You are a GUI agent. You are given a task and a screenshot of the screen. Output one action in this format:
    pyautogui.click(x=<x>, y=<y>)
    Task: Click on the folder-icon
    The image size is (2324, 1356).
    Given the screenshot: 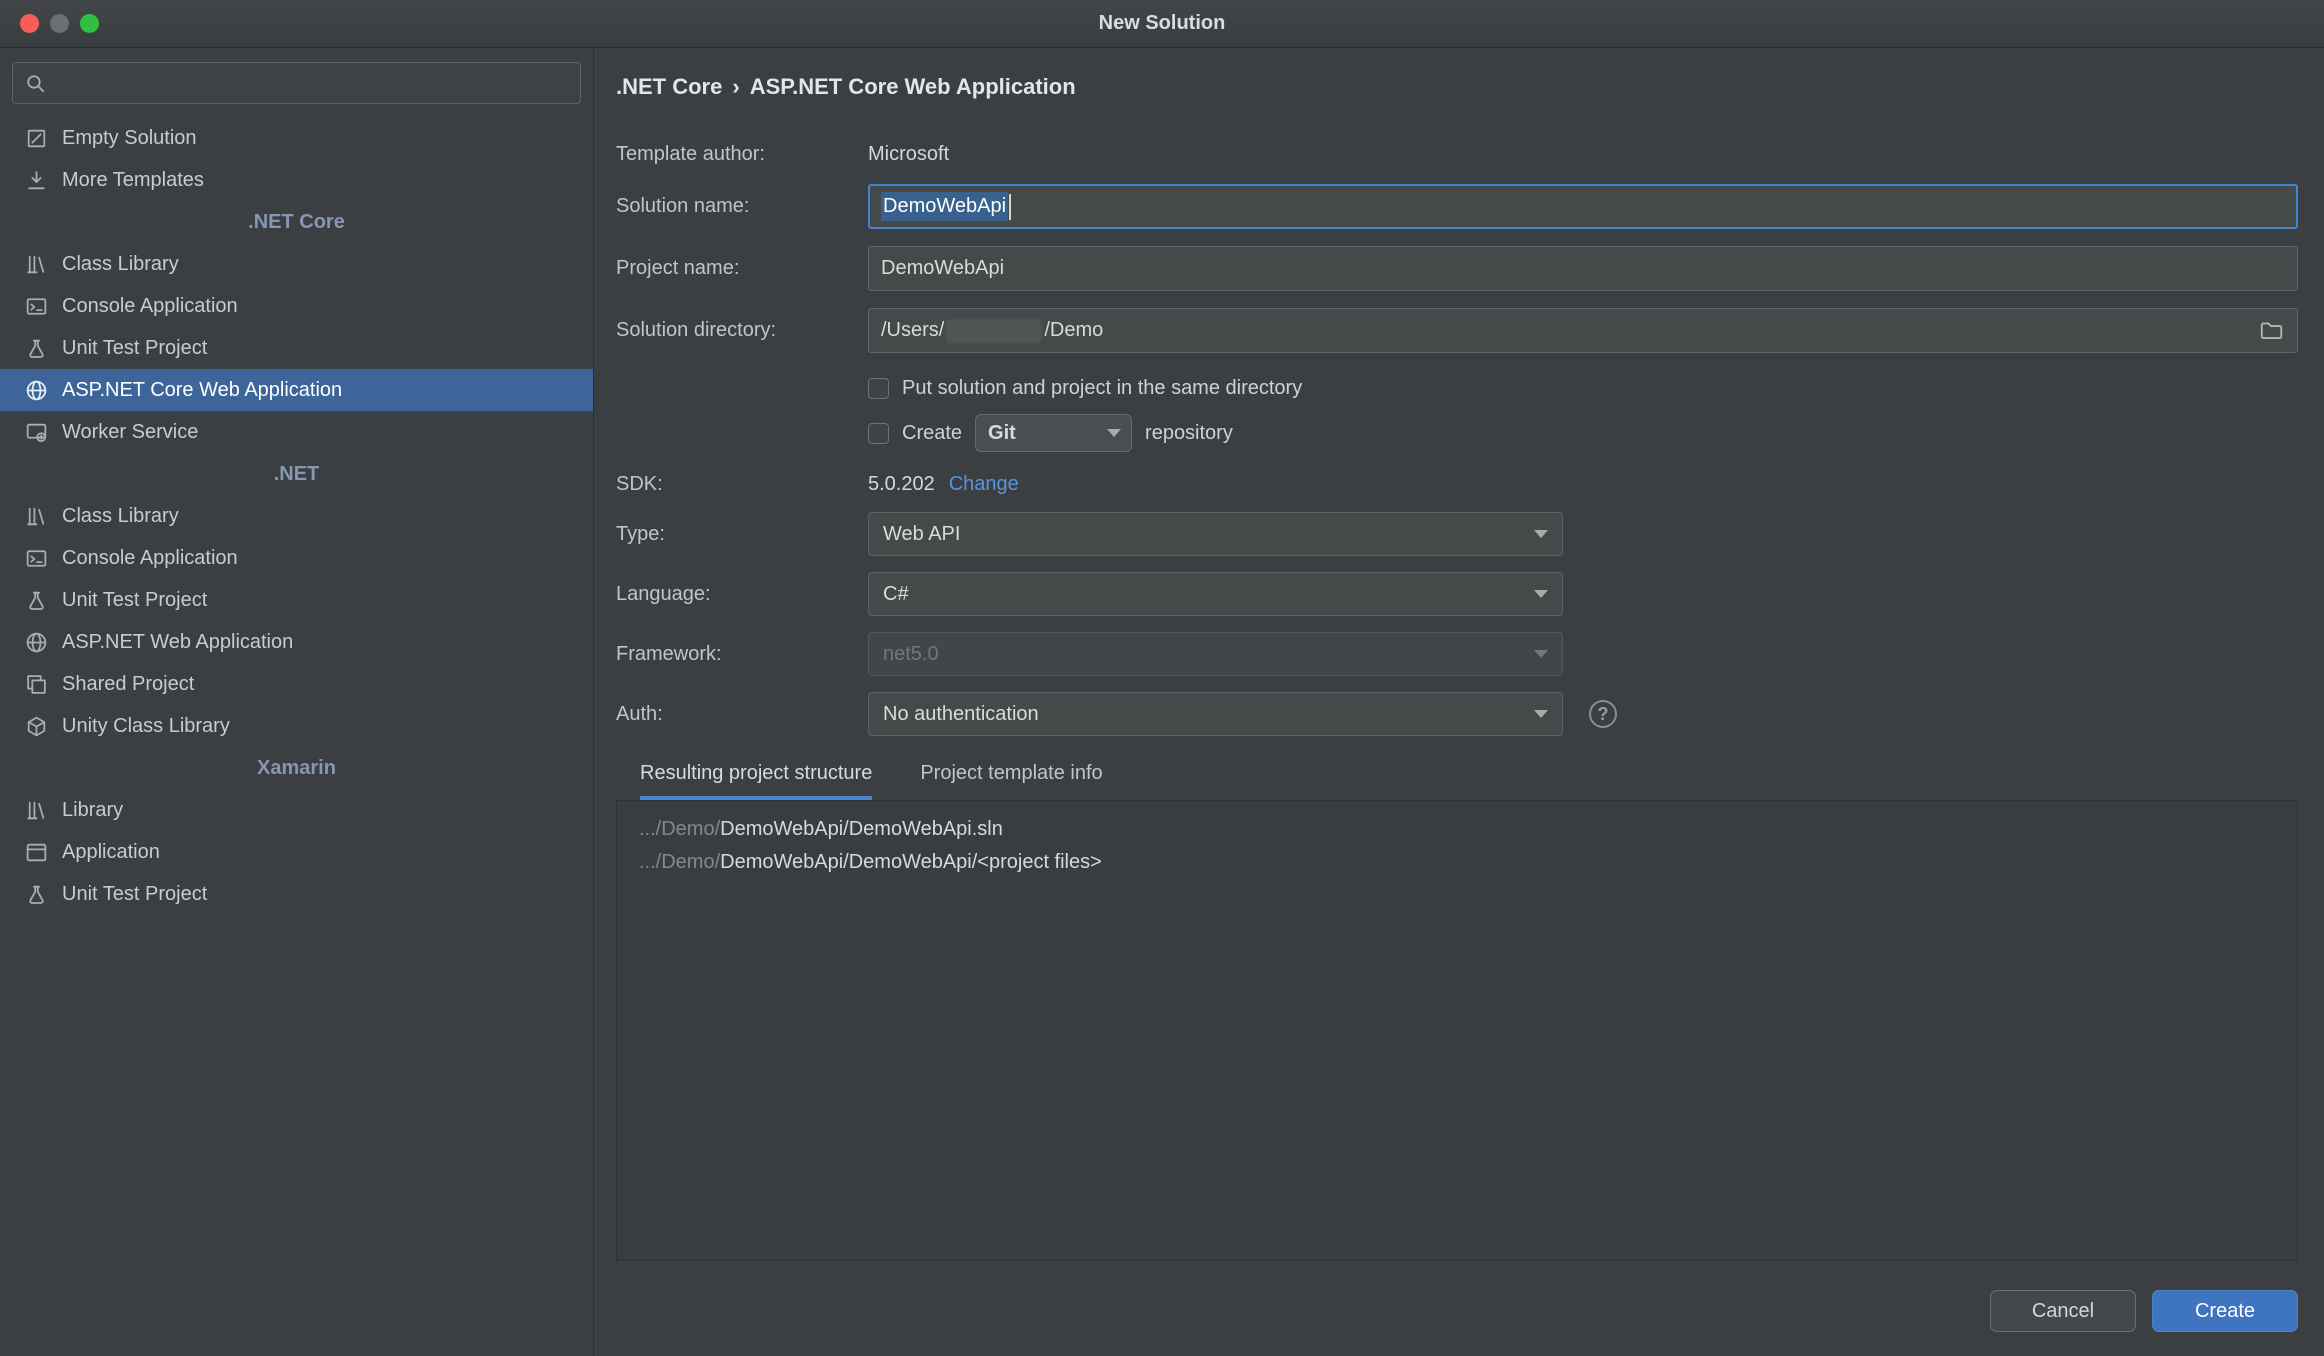 What is the action you would take?
    pyautogui.click(x=2271, y=331)
    